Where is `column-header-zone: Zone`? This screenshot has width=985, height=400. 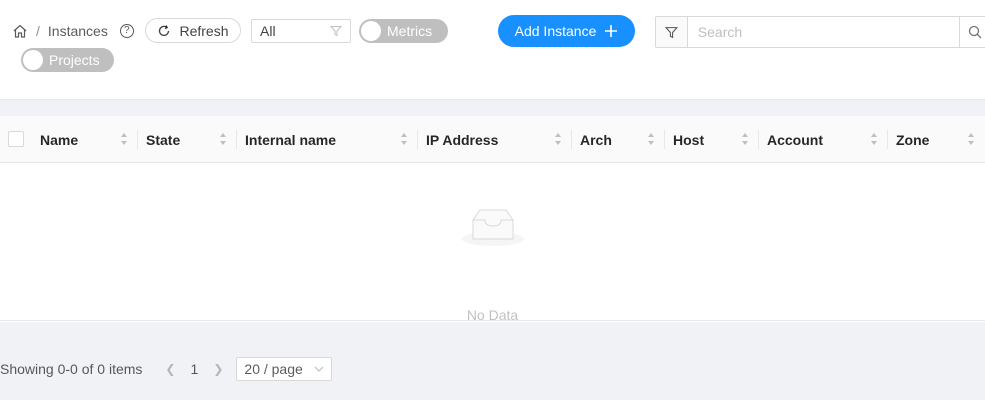 column-header-zone: Zone is located at coordinates (936, 139).